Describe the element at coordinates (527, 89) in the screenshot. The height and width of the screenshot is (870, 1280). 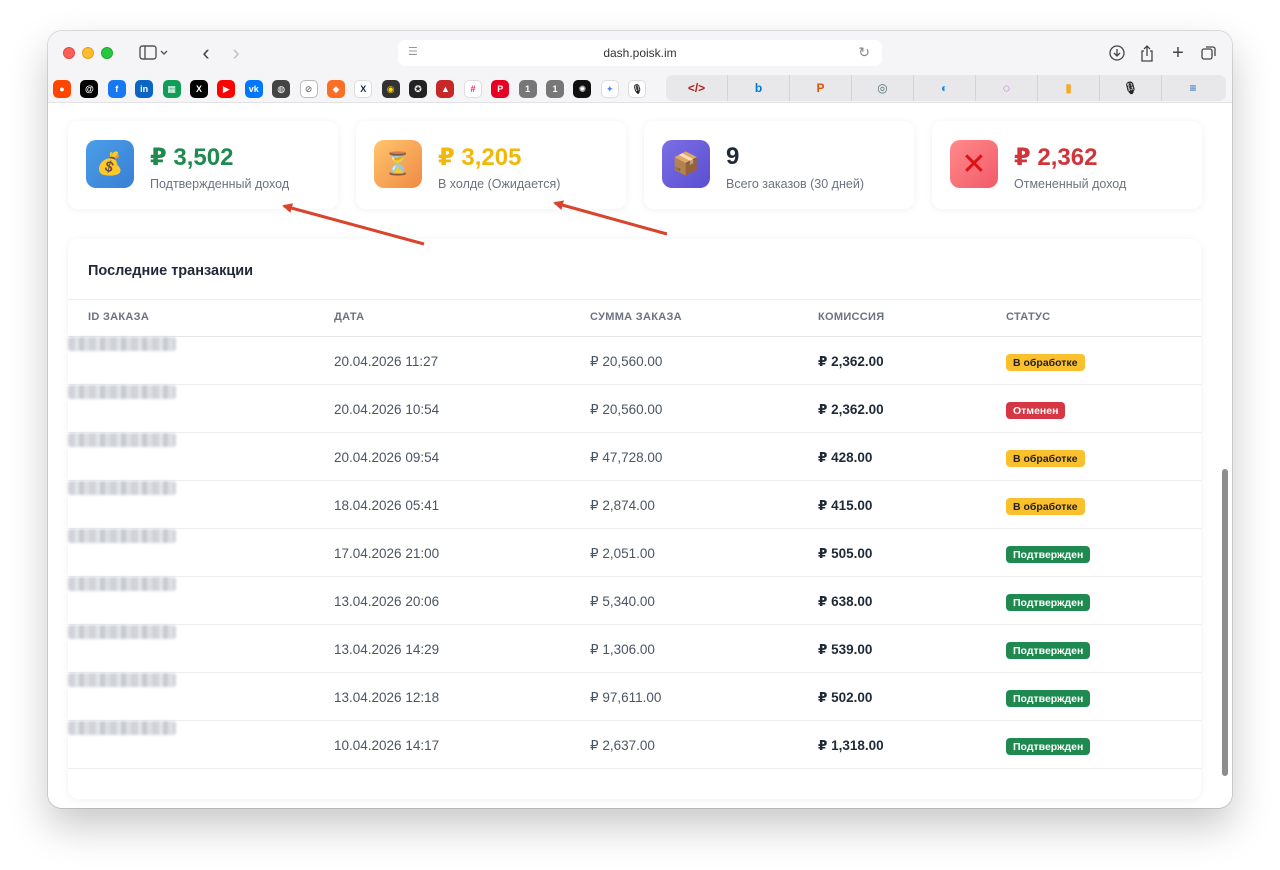
I see `bookmark-1-icon: 1` at that location.